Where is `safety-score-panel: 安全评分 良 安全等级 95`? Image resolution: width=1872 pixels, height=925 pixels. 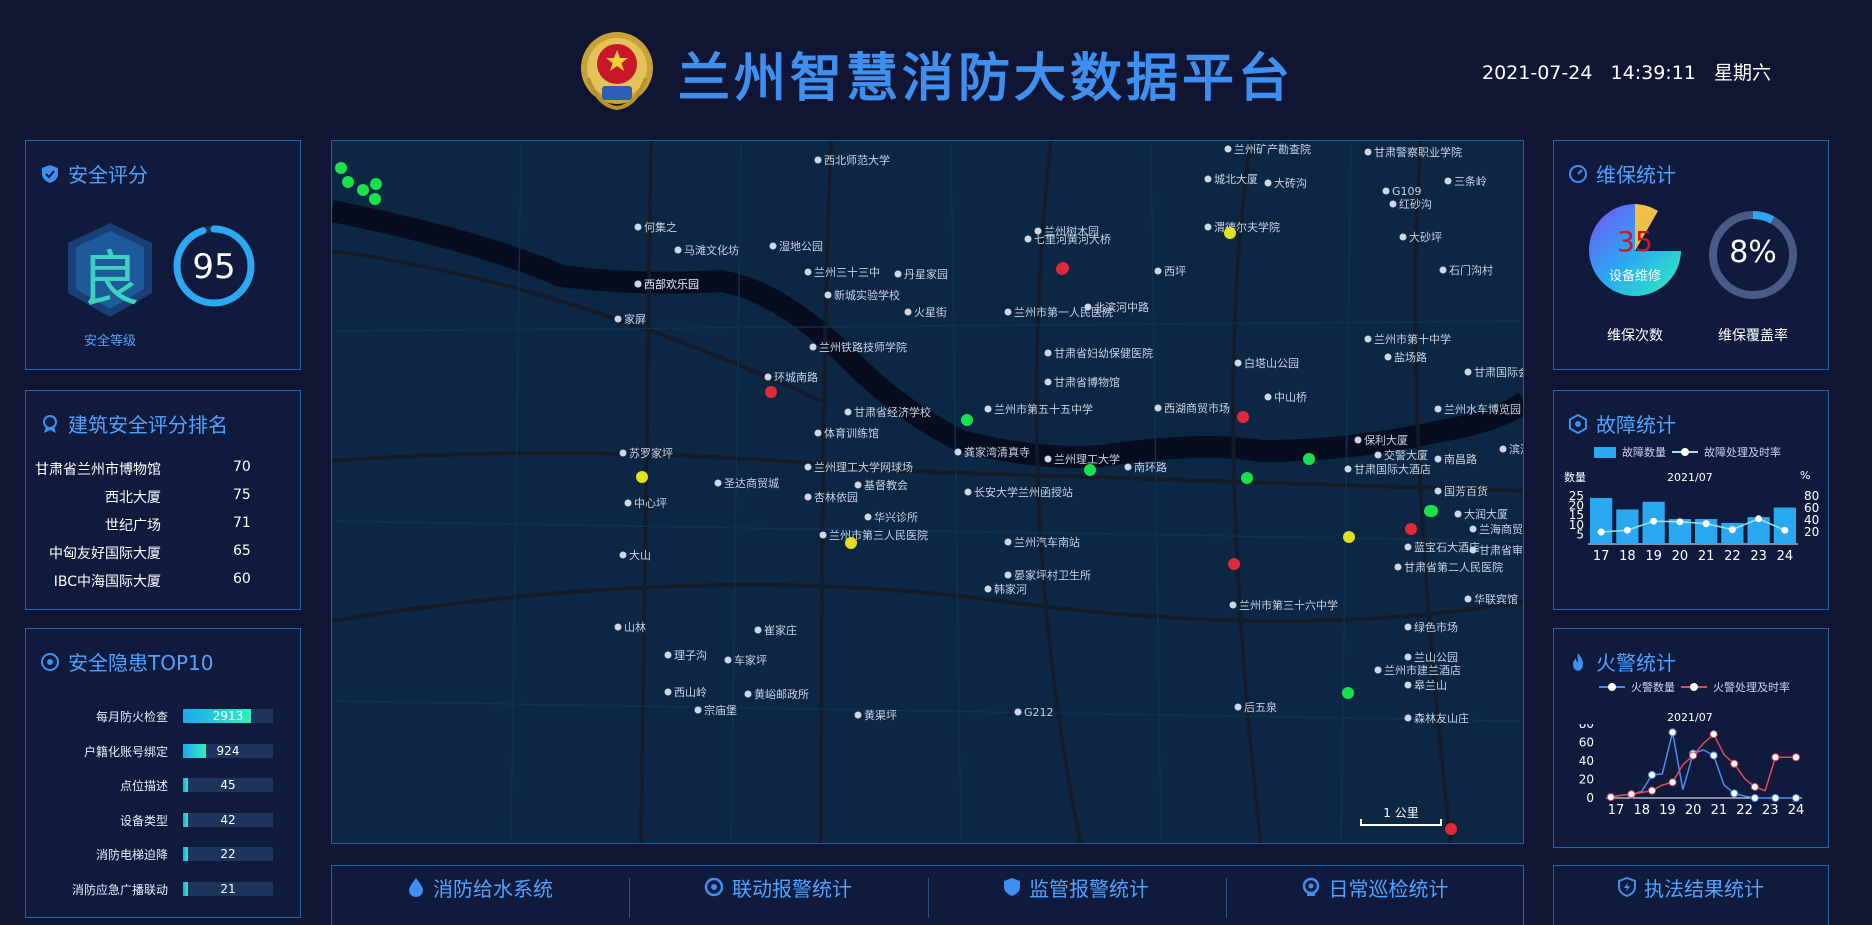
safety-score-panel: 安全评分 良 安全等级 95 is located at coordinates (163, 255).